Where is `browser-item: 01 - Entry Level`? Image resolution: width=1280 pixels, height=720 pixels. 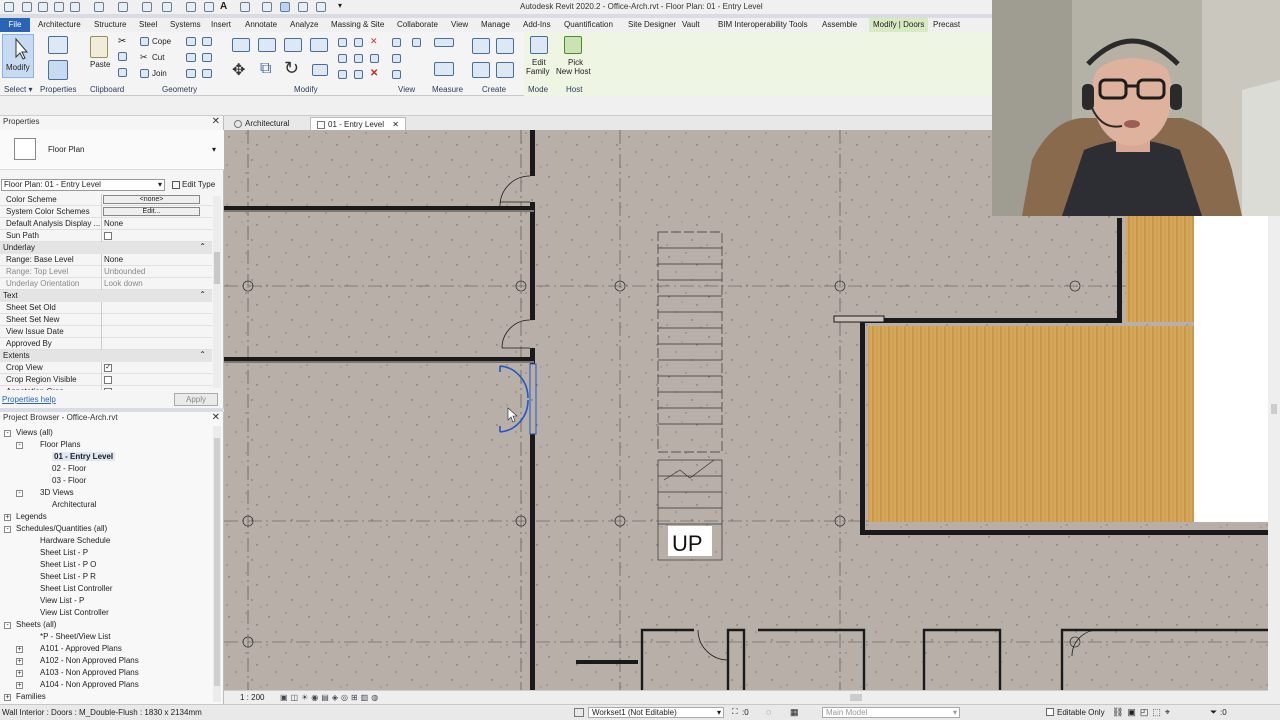 browser-item: 01 - Entry Level is located at coordinates (84, 456).